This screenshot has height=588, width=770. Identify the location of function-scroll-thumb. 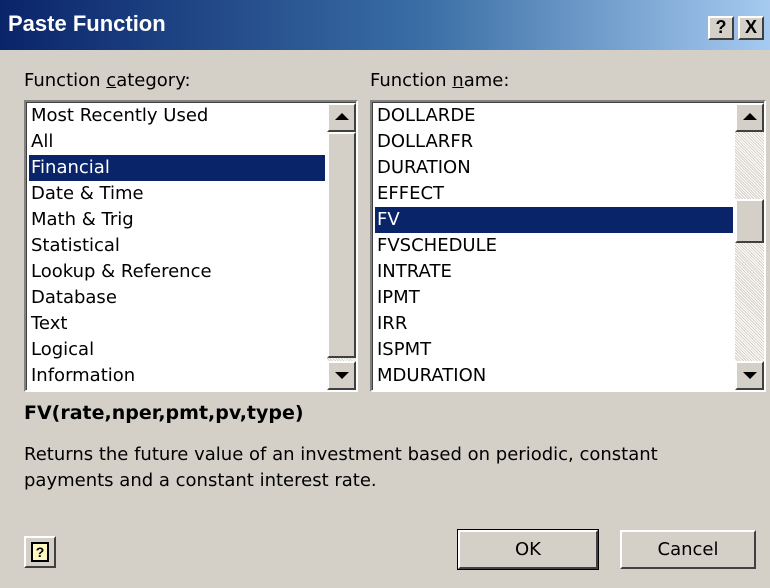
(749, 221).